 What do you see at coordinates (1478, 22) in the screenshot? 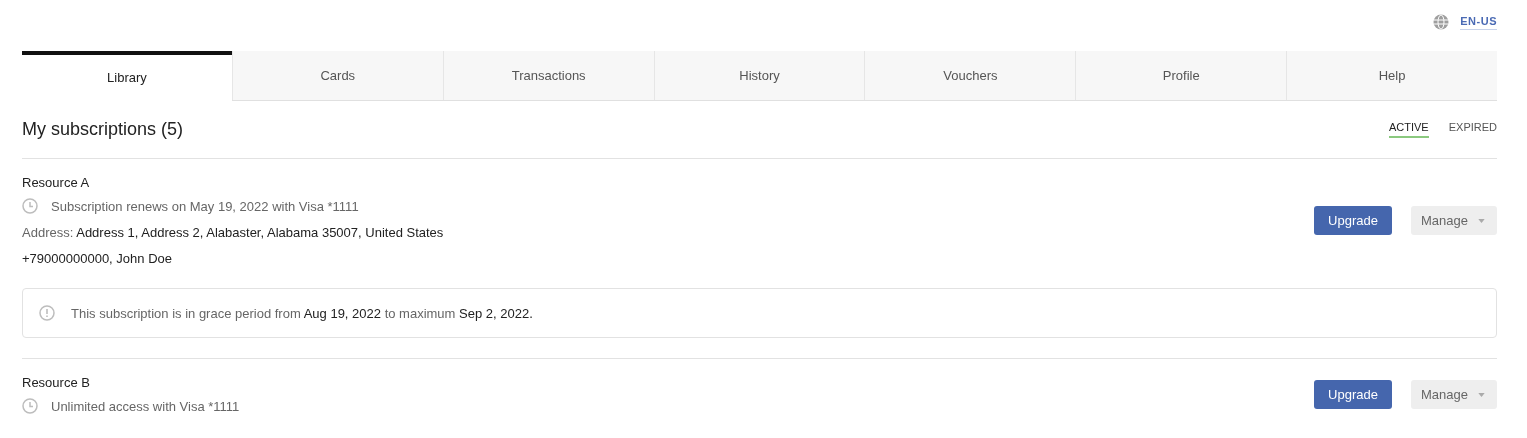
I see `language-link: EN-US` at bounding box center [1478, 22].